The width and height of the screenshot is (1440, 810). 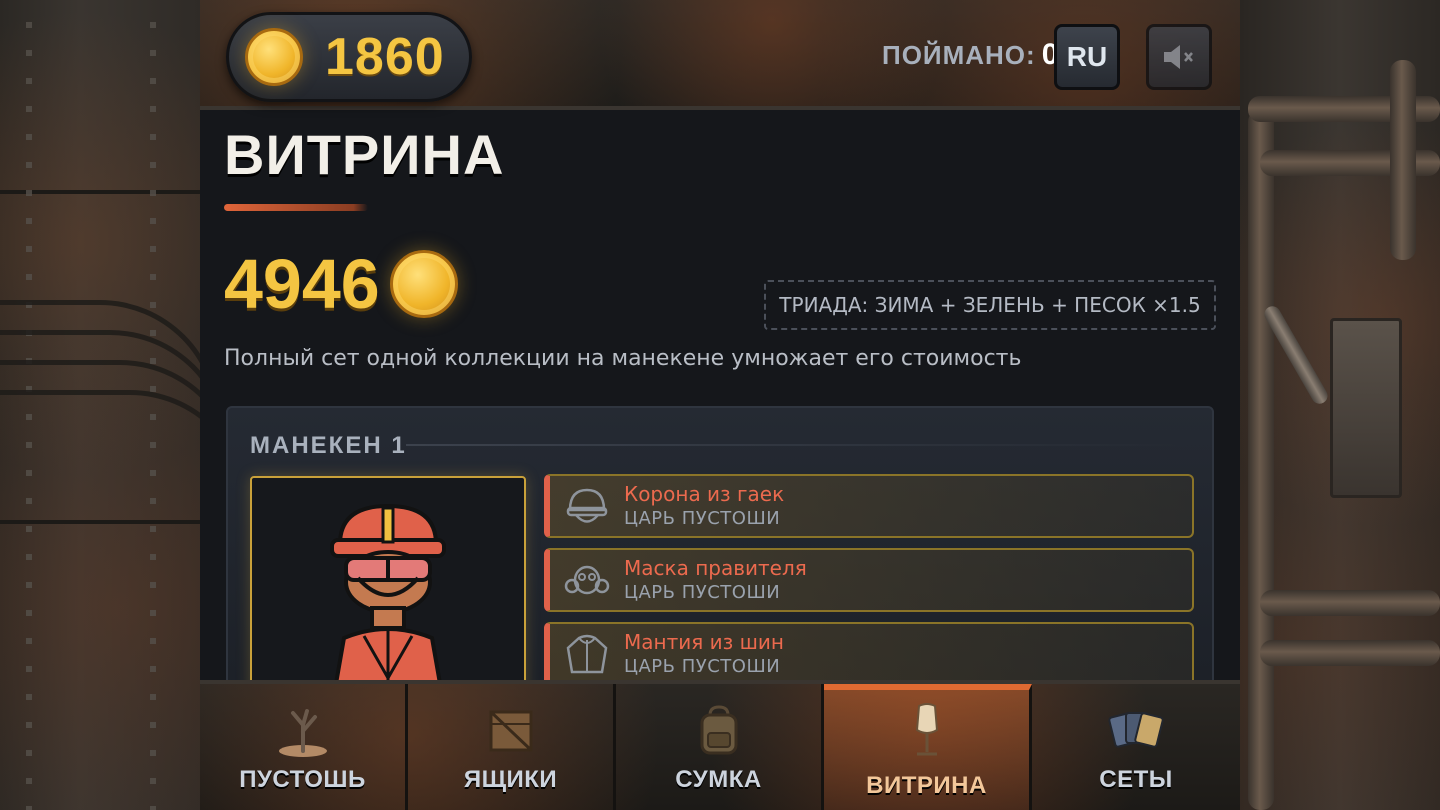 I want to click on language-button: RU, so click(x=1087, y=57).